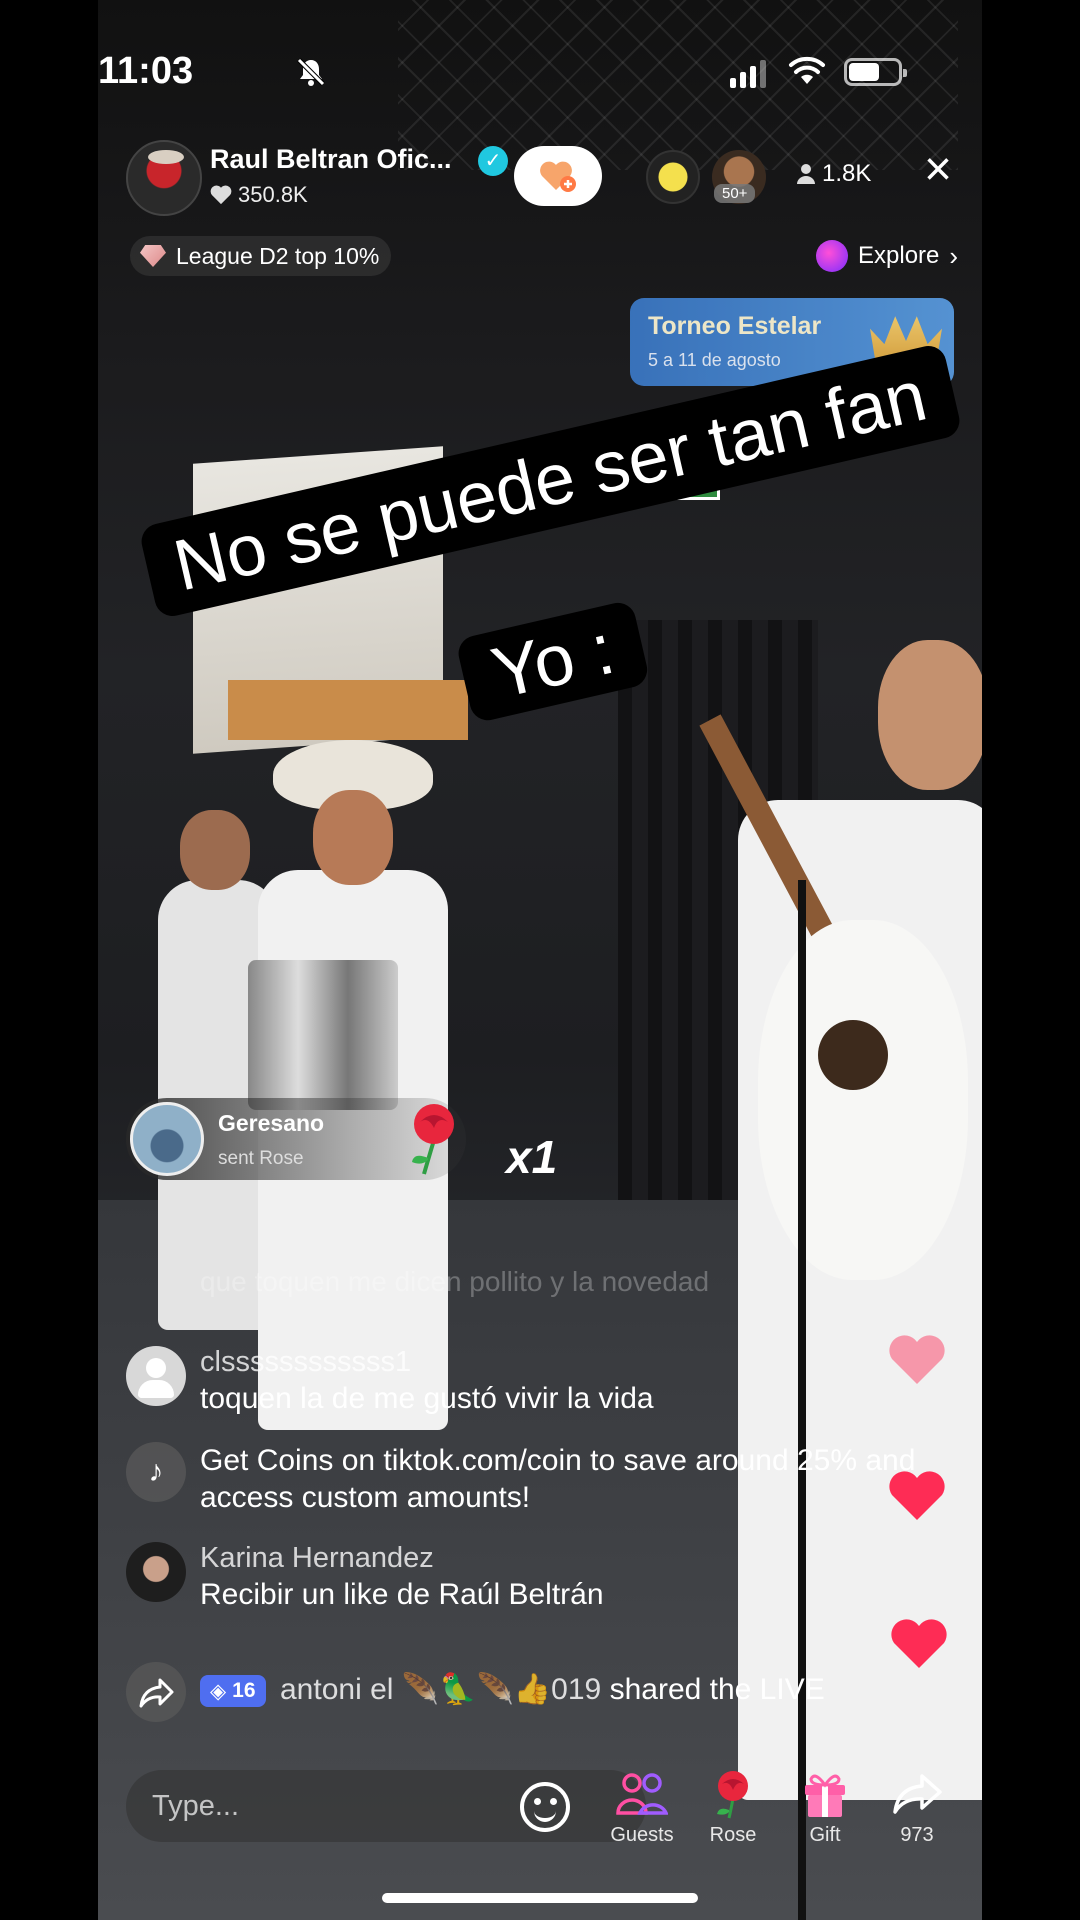 The height and width of the screenshot is (1920, 1080). What do you see at coordinates (714, 360) in the screenshot?
I see `banner-subtitle: 5 a 11 de agosto` at bounding box center [714, 360].